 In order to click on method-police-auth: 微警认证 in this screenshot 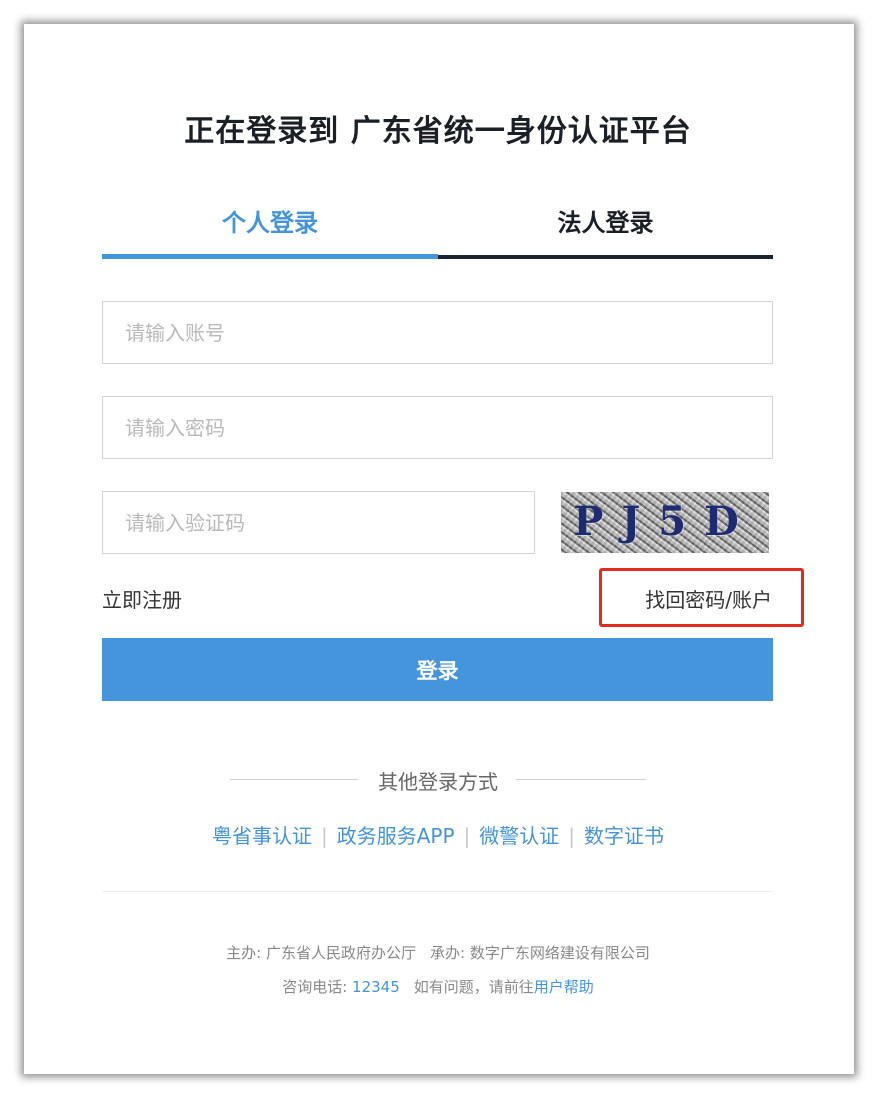, I will do `click(519, 836)`.